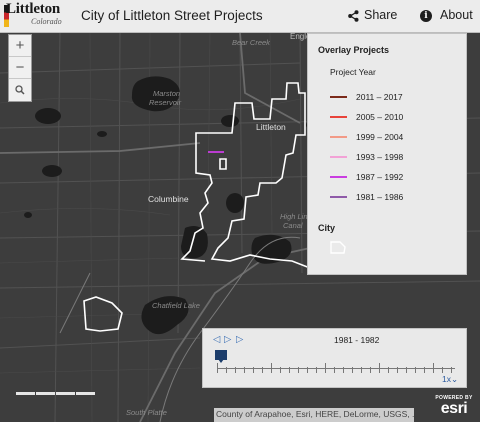 The width and height of the screenshot is (480, 422). I want to click on legend-item-label: 1993 – 1998, so click(380, 157).